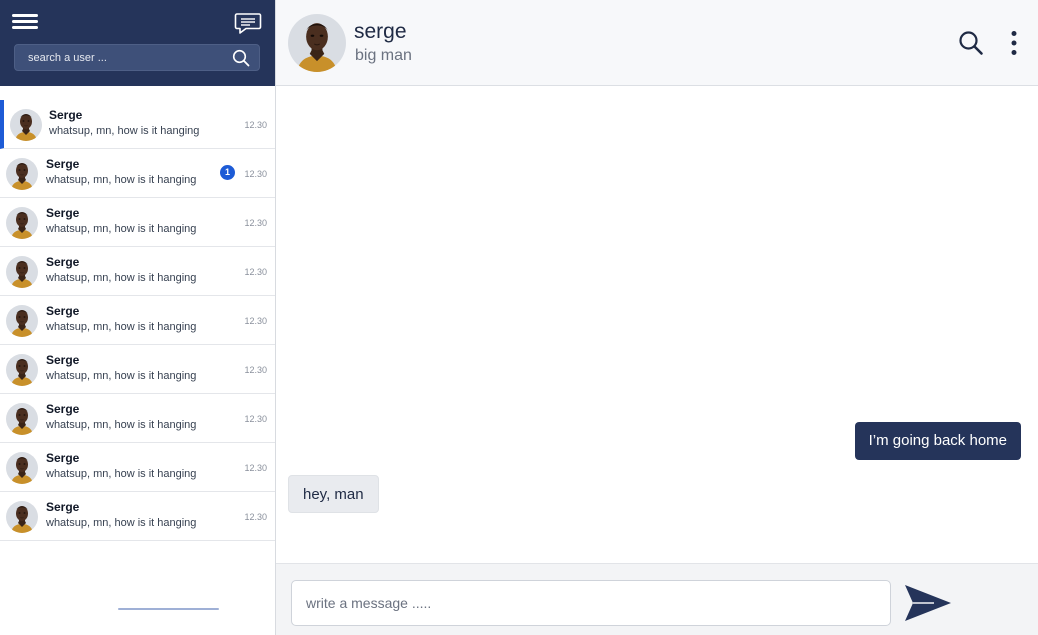 Image resolution: width=1038 pixels, height=635 pixels. I want to click on sidebar-header, so click(137, 43).